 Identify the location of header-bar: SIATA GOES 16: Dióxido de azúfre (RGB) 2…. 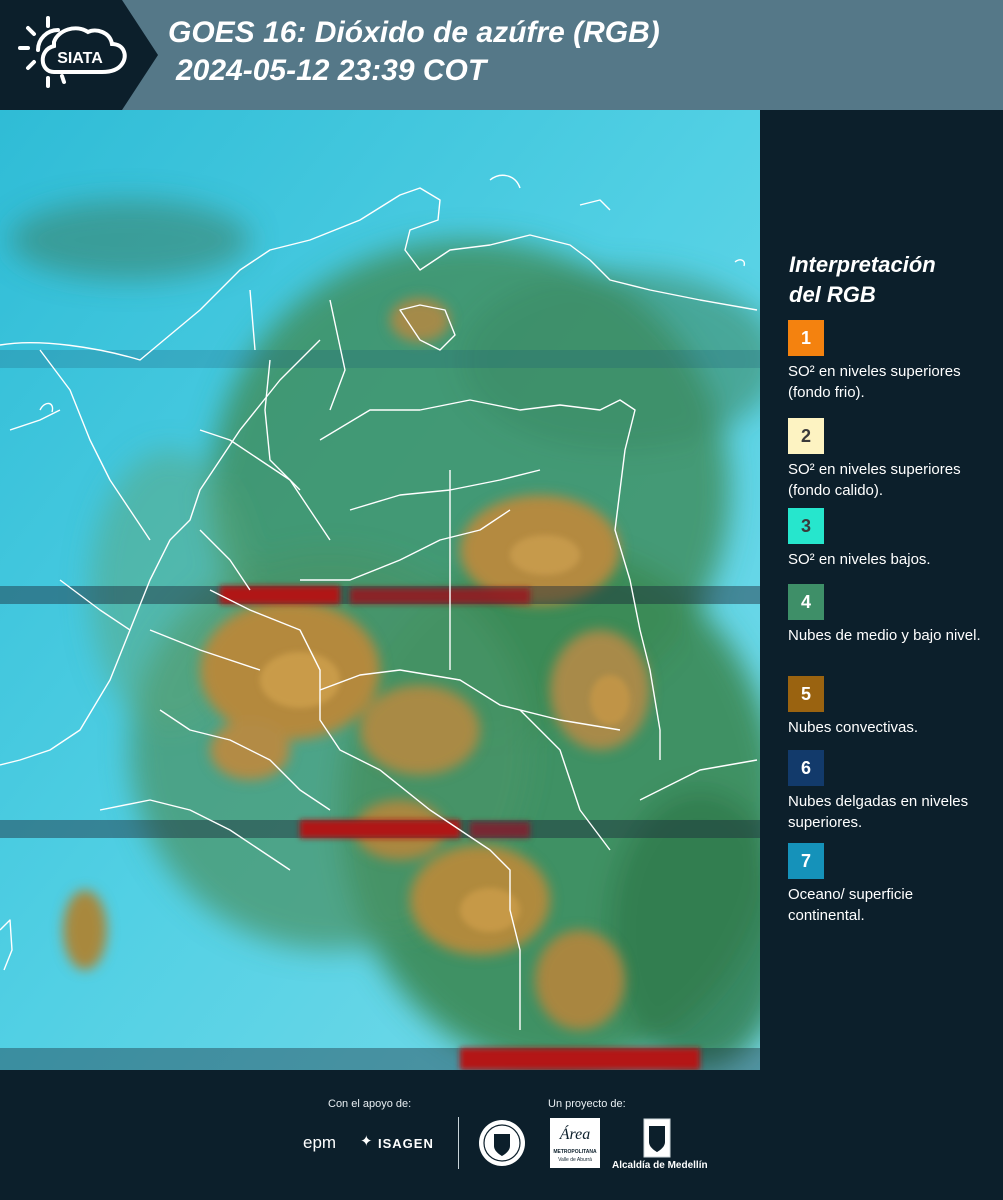
(501, 55).